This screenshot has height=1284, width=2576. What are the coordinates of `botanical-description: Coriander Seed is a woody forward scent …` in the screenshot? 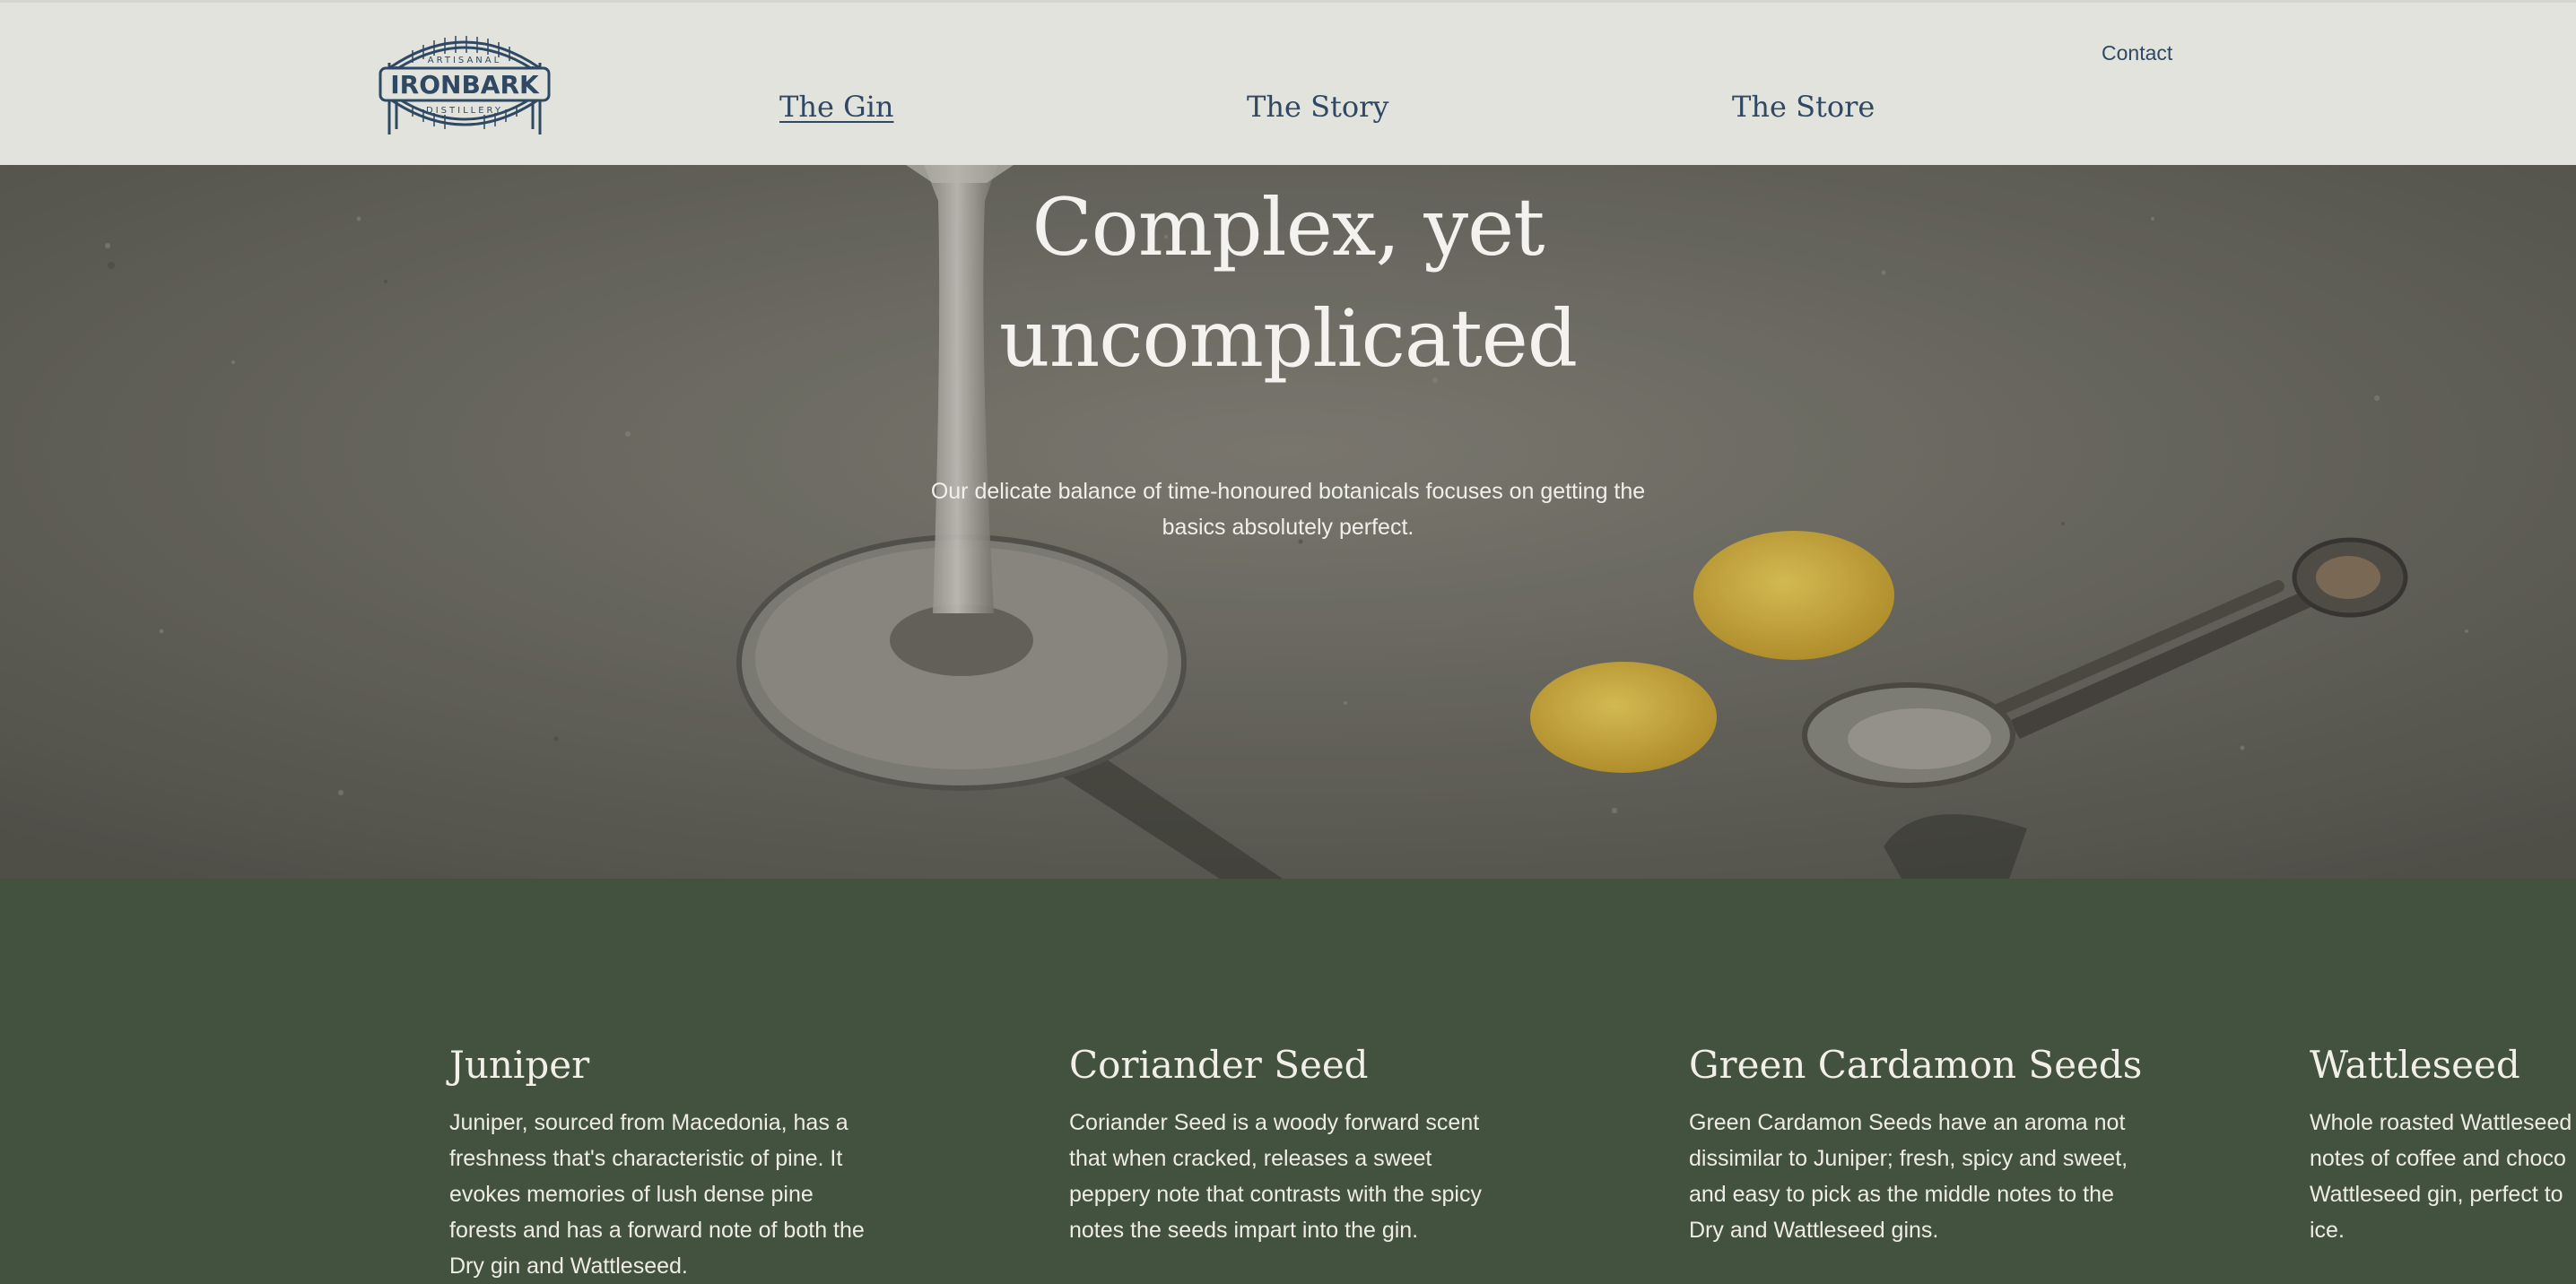 It's located at (1275, 1176).